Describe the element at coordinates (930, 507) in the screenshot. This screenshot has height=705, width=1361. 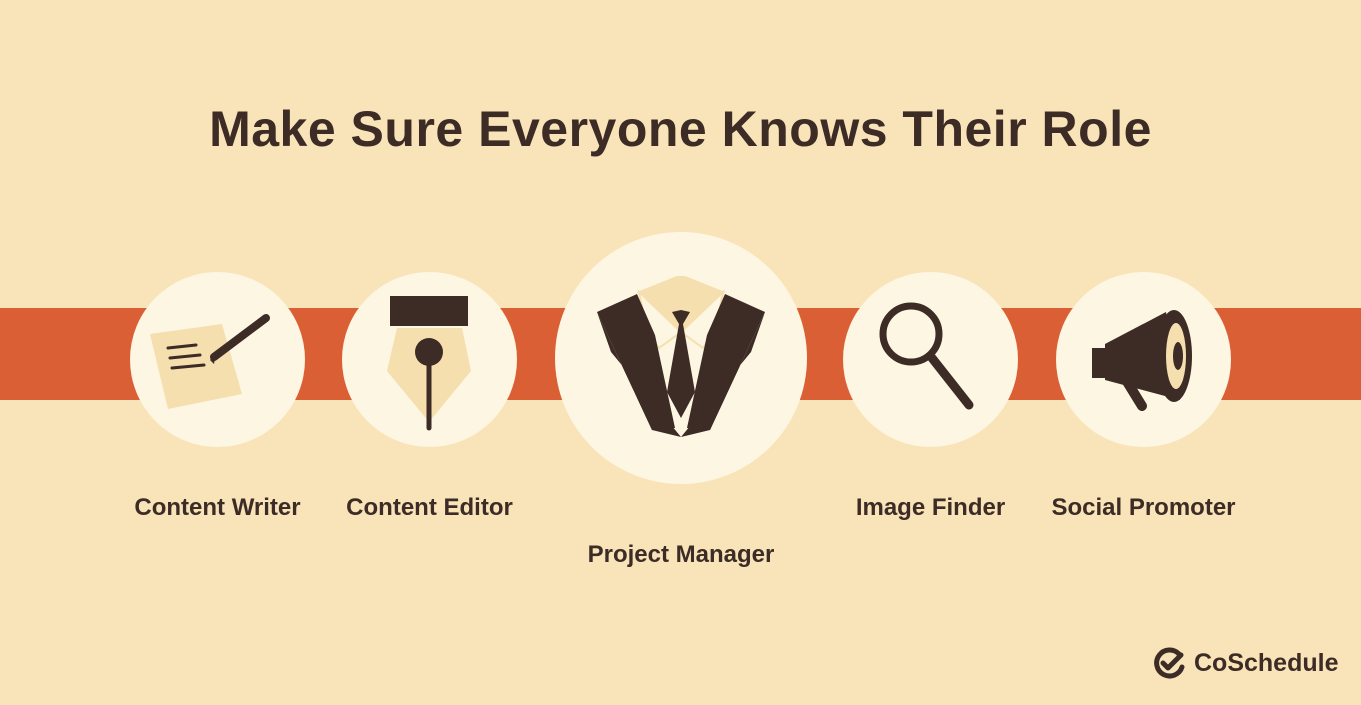
I see `role-label-image-finder: Image Finder` at that location.